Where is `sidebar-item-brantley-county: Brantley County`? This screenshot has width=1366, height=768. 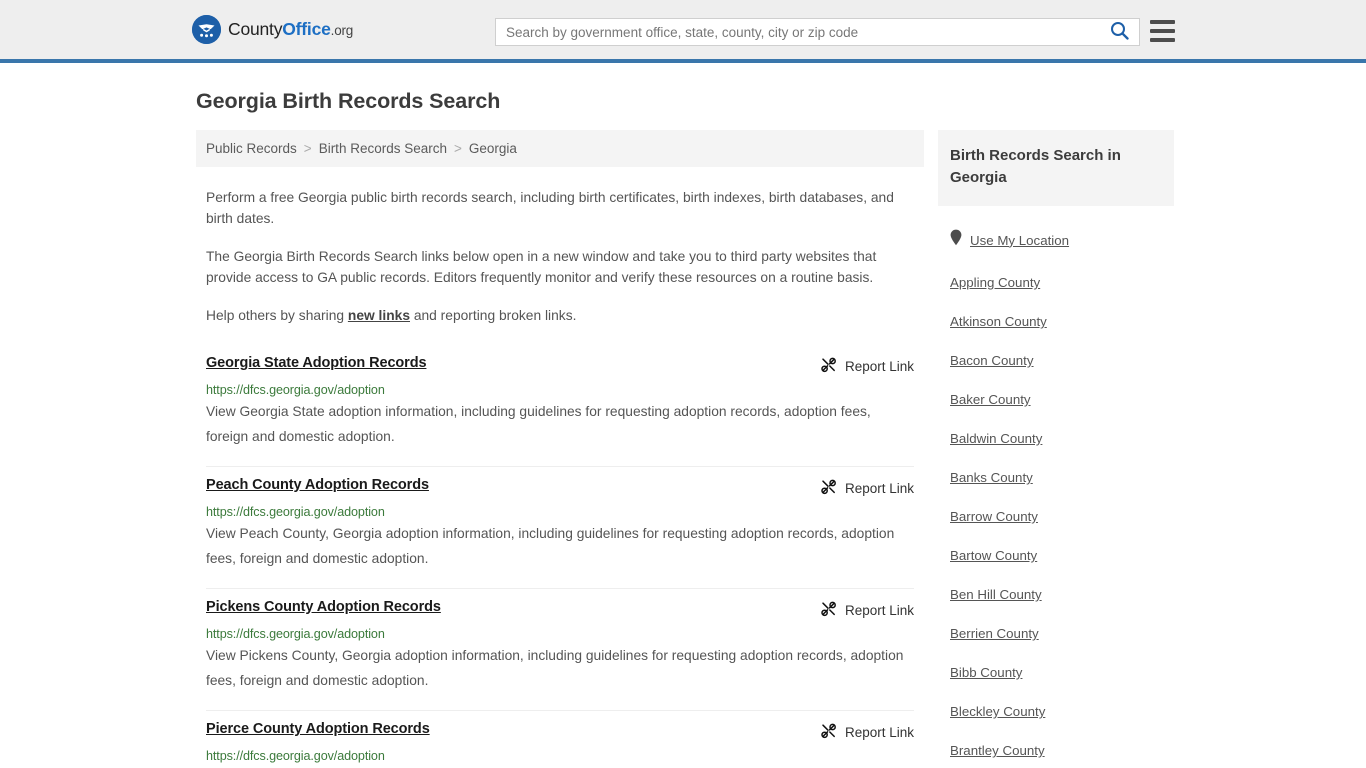
sidebar-item-brantley-county: Brantley County is located at coordinates (1056, 750).